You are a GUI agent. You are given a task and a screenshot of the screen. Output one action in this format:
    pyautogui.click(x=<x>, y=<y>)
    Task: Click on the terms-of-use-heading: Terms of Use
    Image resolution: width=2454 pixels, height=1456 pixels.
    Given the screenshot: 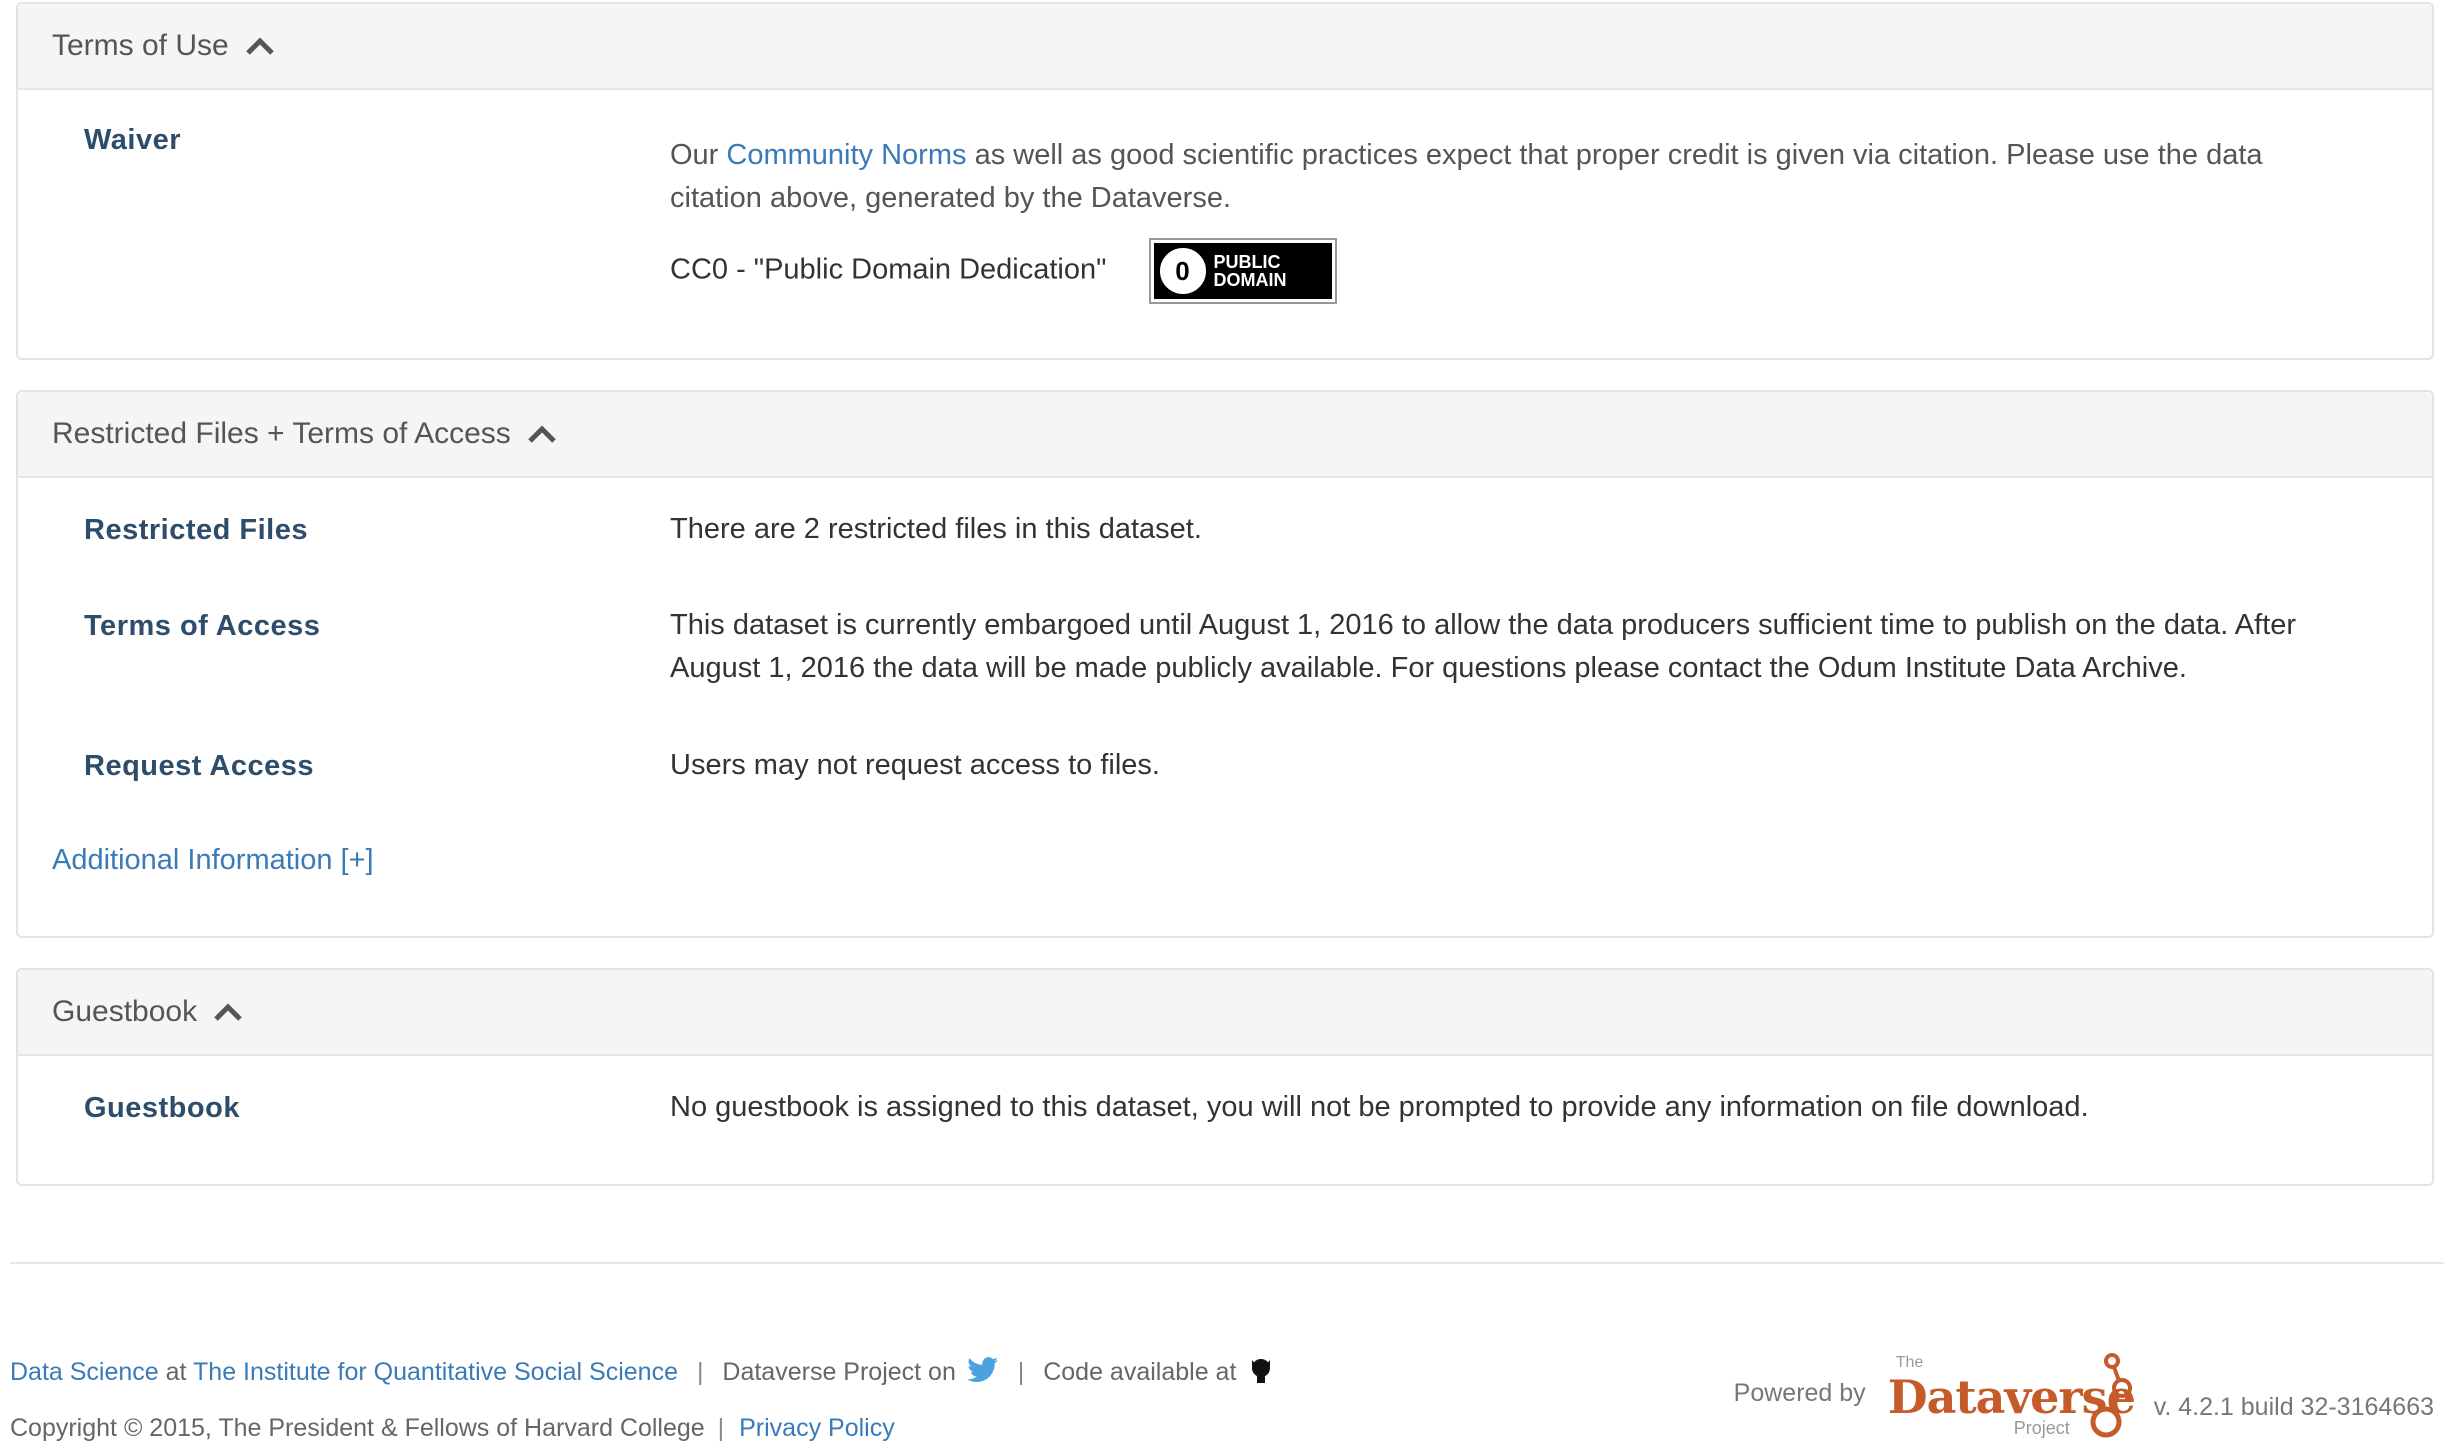 What is the action you would take?
    pyautogui.click(x=1225, y=47)
    